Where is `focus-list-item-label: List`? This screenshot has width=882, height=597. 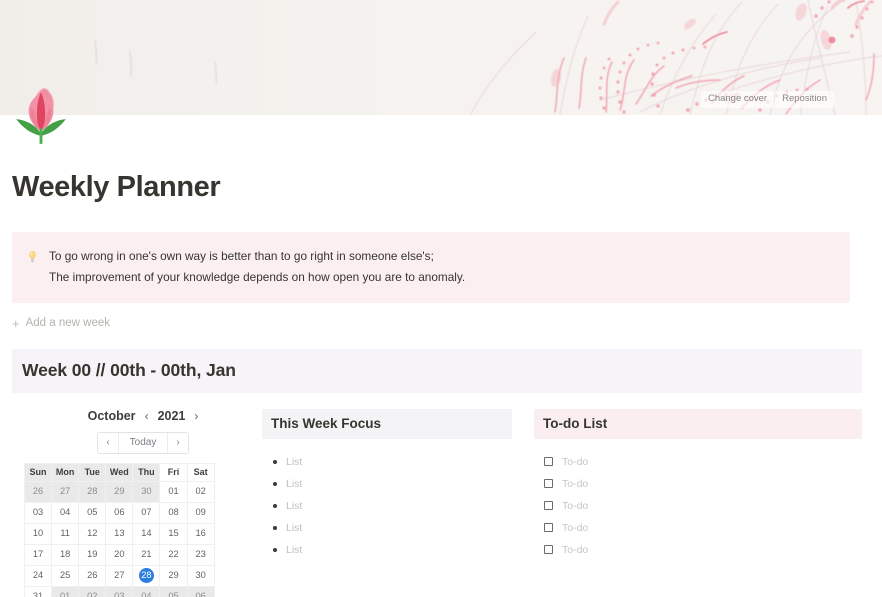 focus-list-item-label: List is located at coordinates (294, 461).